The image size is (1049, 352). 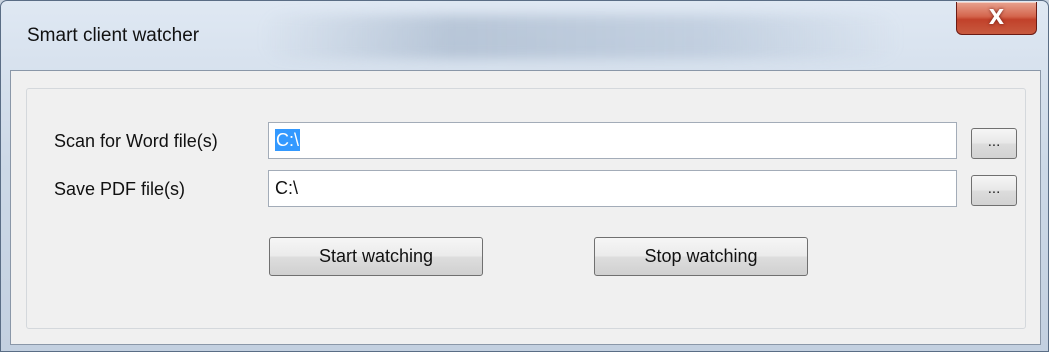 What do you see at coordinates (113, 35) in the screenshot?
I see `window-title: Smart client watcher` at bounding box center [113, 35].